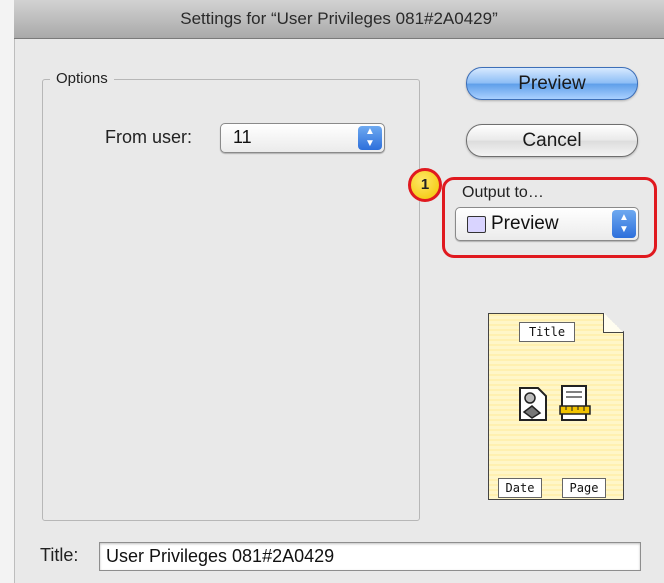 The image size is (664, 583). I want to click on background-window-edge, so click(7, 291).